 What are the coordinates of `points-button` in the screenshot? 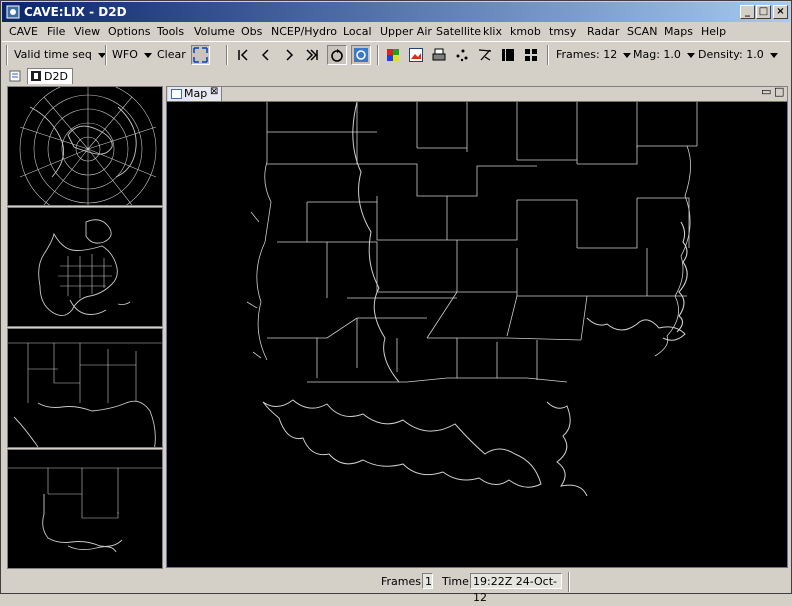 It's located at (462, 55).